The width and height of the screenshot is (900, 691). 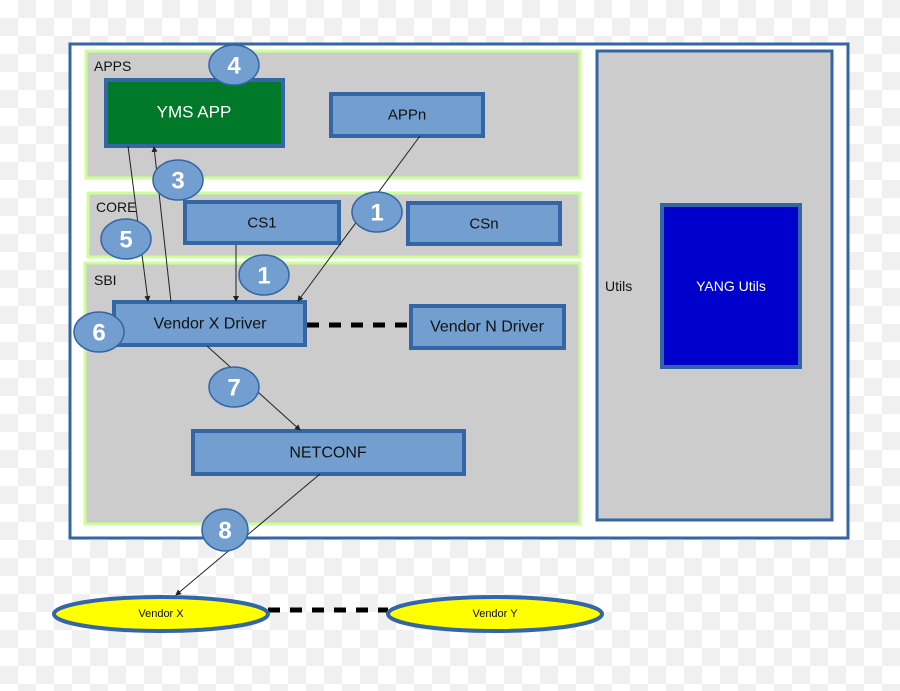 I want to click on svg-text: 6, so click(x=98, y=333).